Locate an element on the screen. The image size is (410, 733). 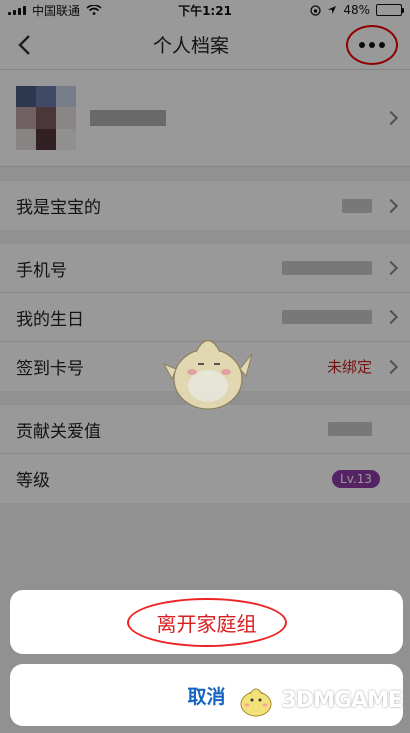
mascot-logo-icon is located at coordinates (256, 702).